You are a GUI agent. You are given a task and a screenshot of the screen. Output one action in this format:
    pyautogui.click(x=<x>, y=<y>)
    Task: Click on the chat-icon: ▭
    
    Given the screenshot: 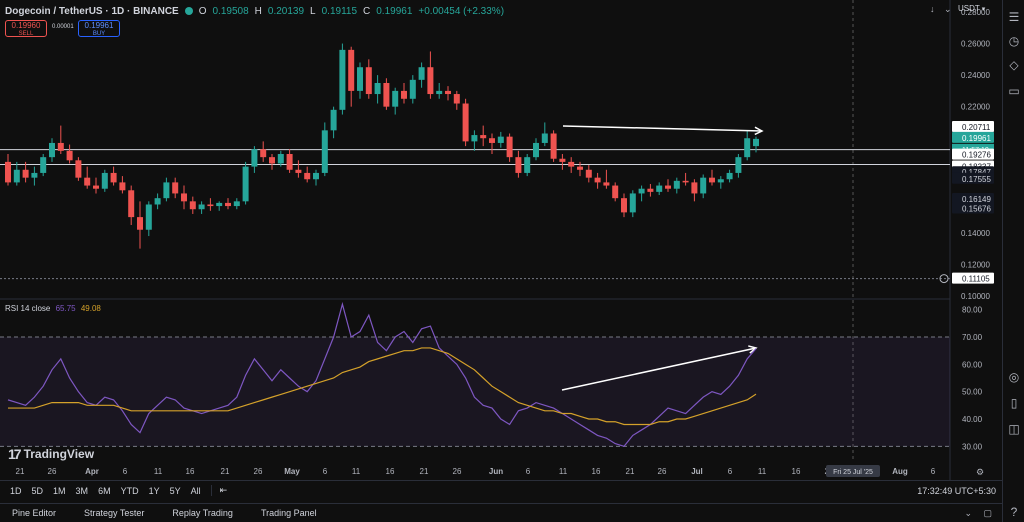 What is the action you would take?
    pyautogui.click(x=1014, y=91)
    